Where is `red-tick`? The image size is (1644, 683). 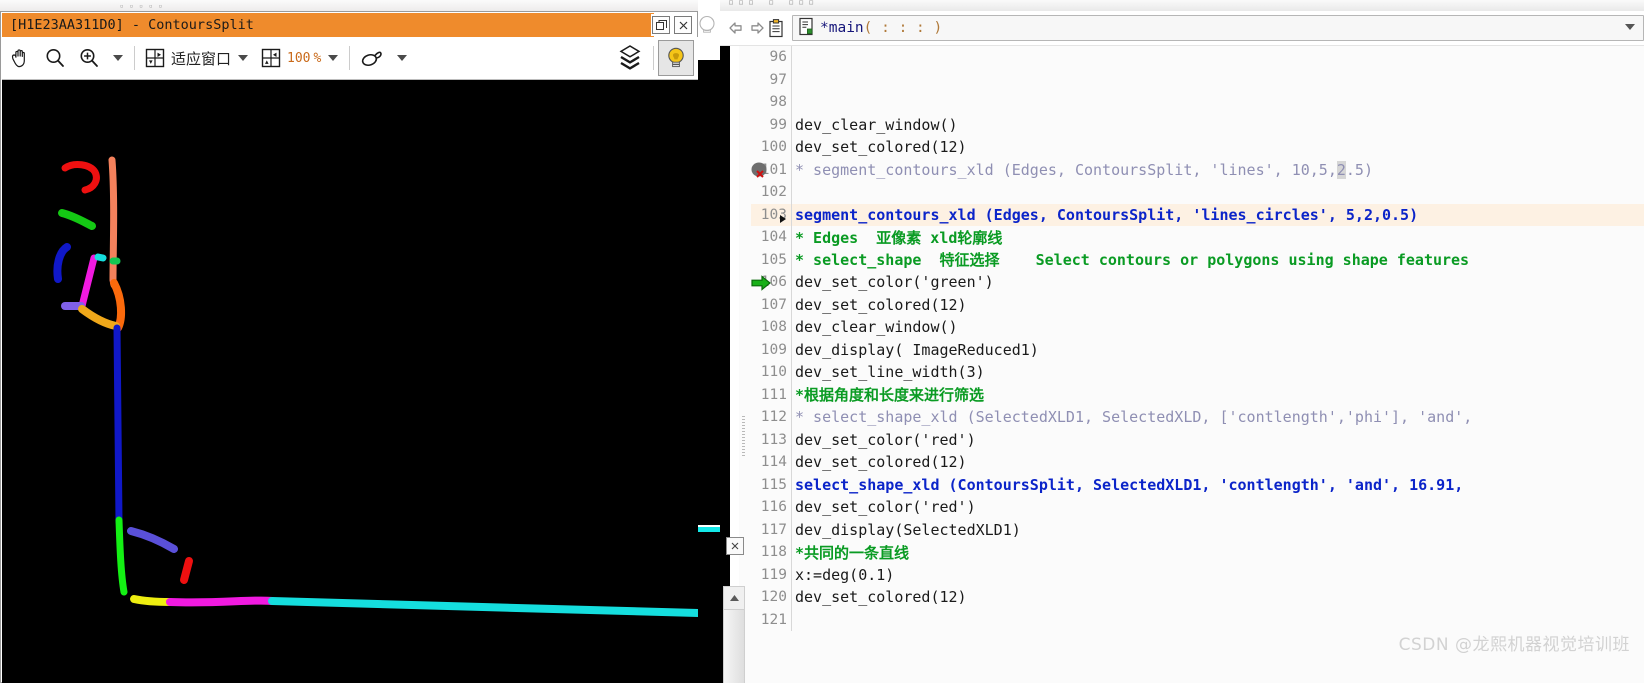
red-tick is located at coordinates (186, 570).